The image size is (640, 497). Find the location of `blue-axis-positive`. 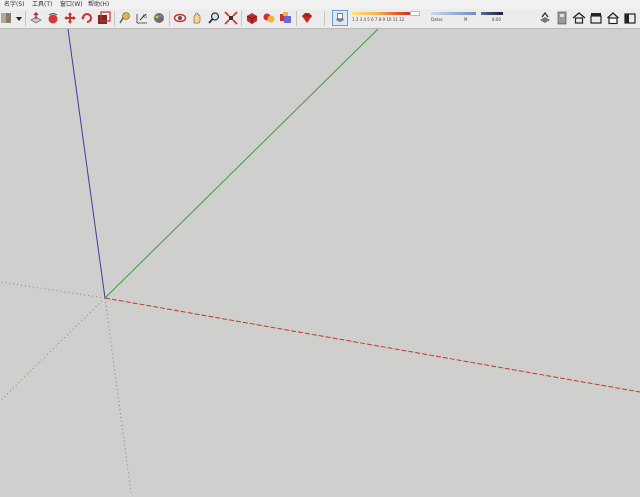

blue-axis-positive is located at coordinates (86, 163).